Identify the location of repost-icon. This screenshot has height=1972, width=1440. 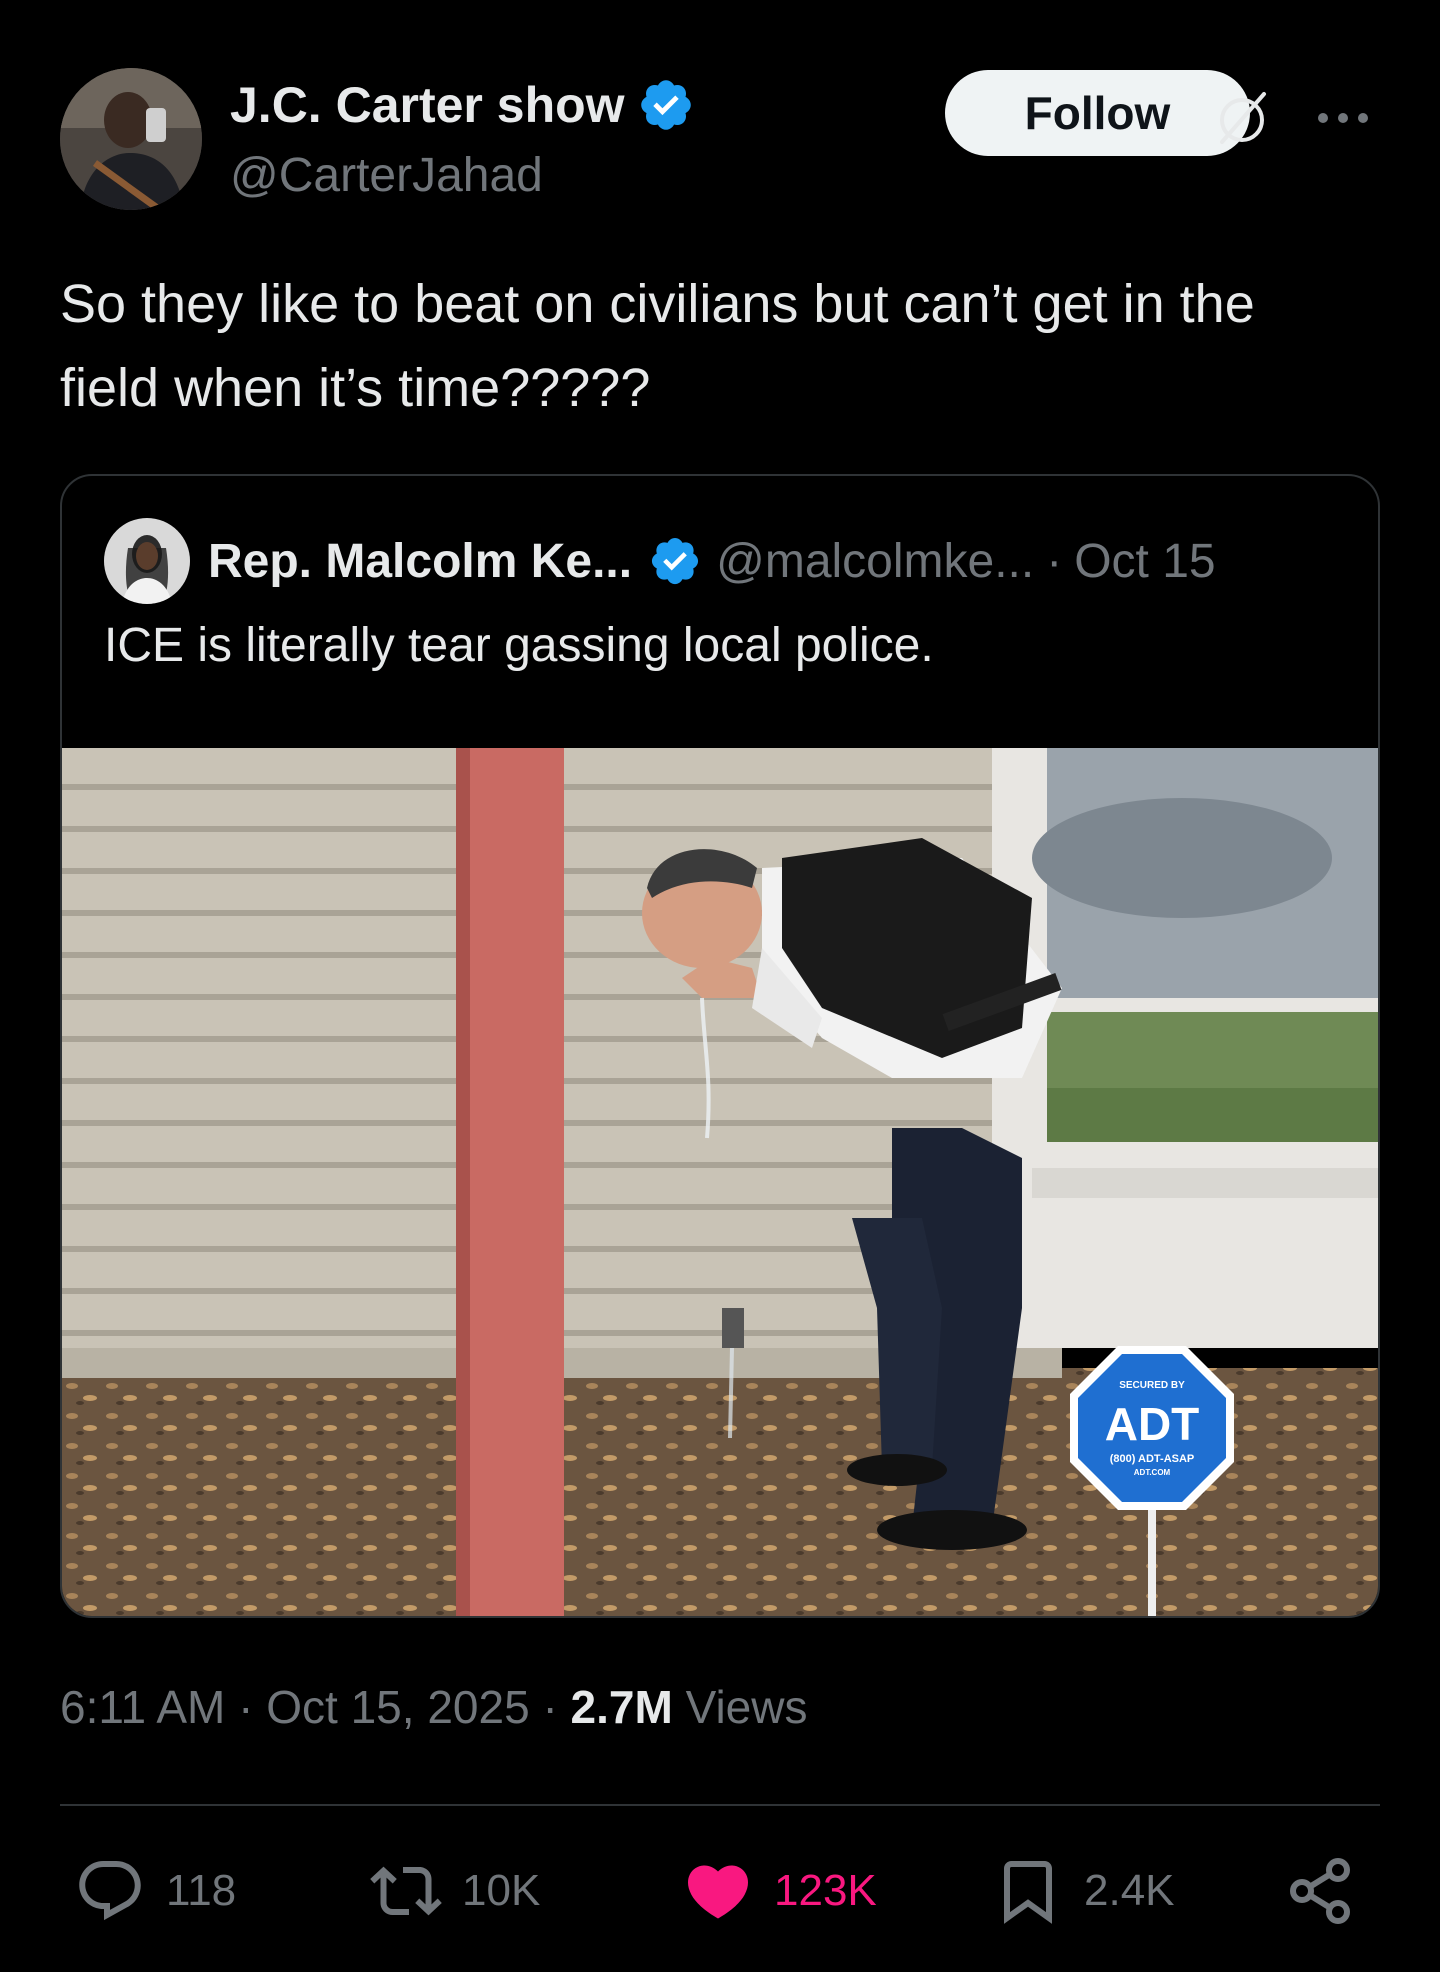
(406, 1891).